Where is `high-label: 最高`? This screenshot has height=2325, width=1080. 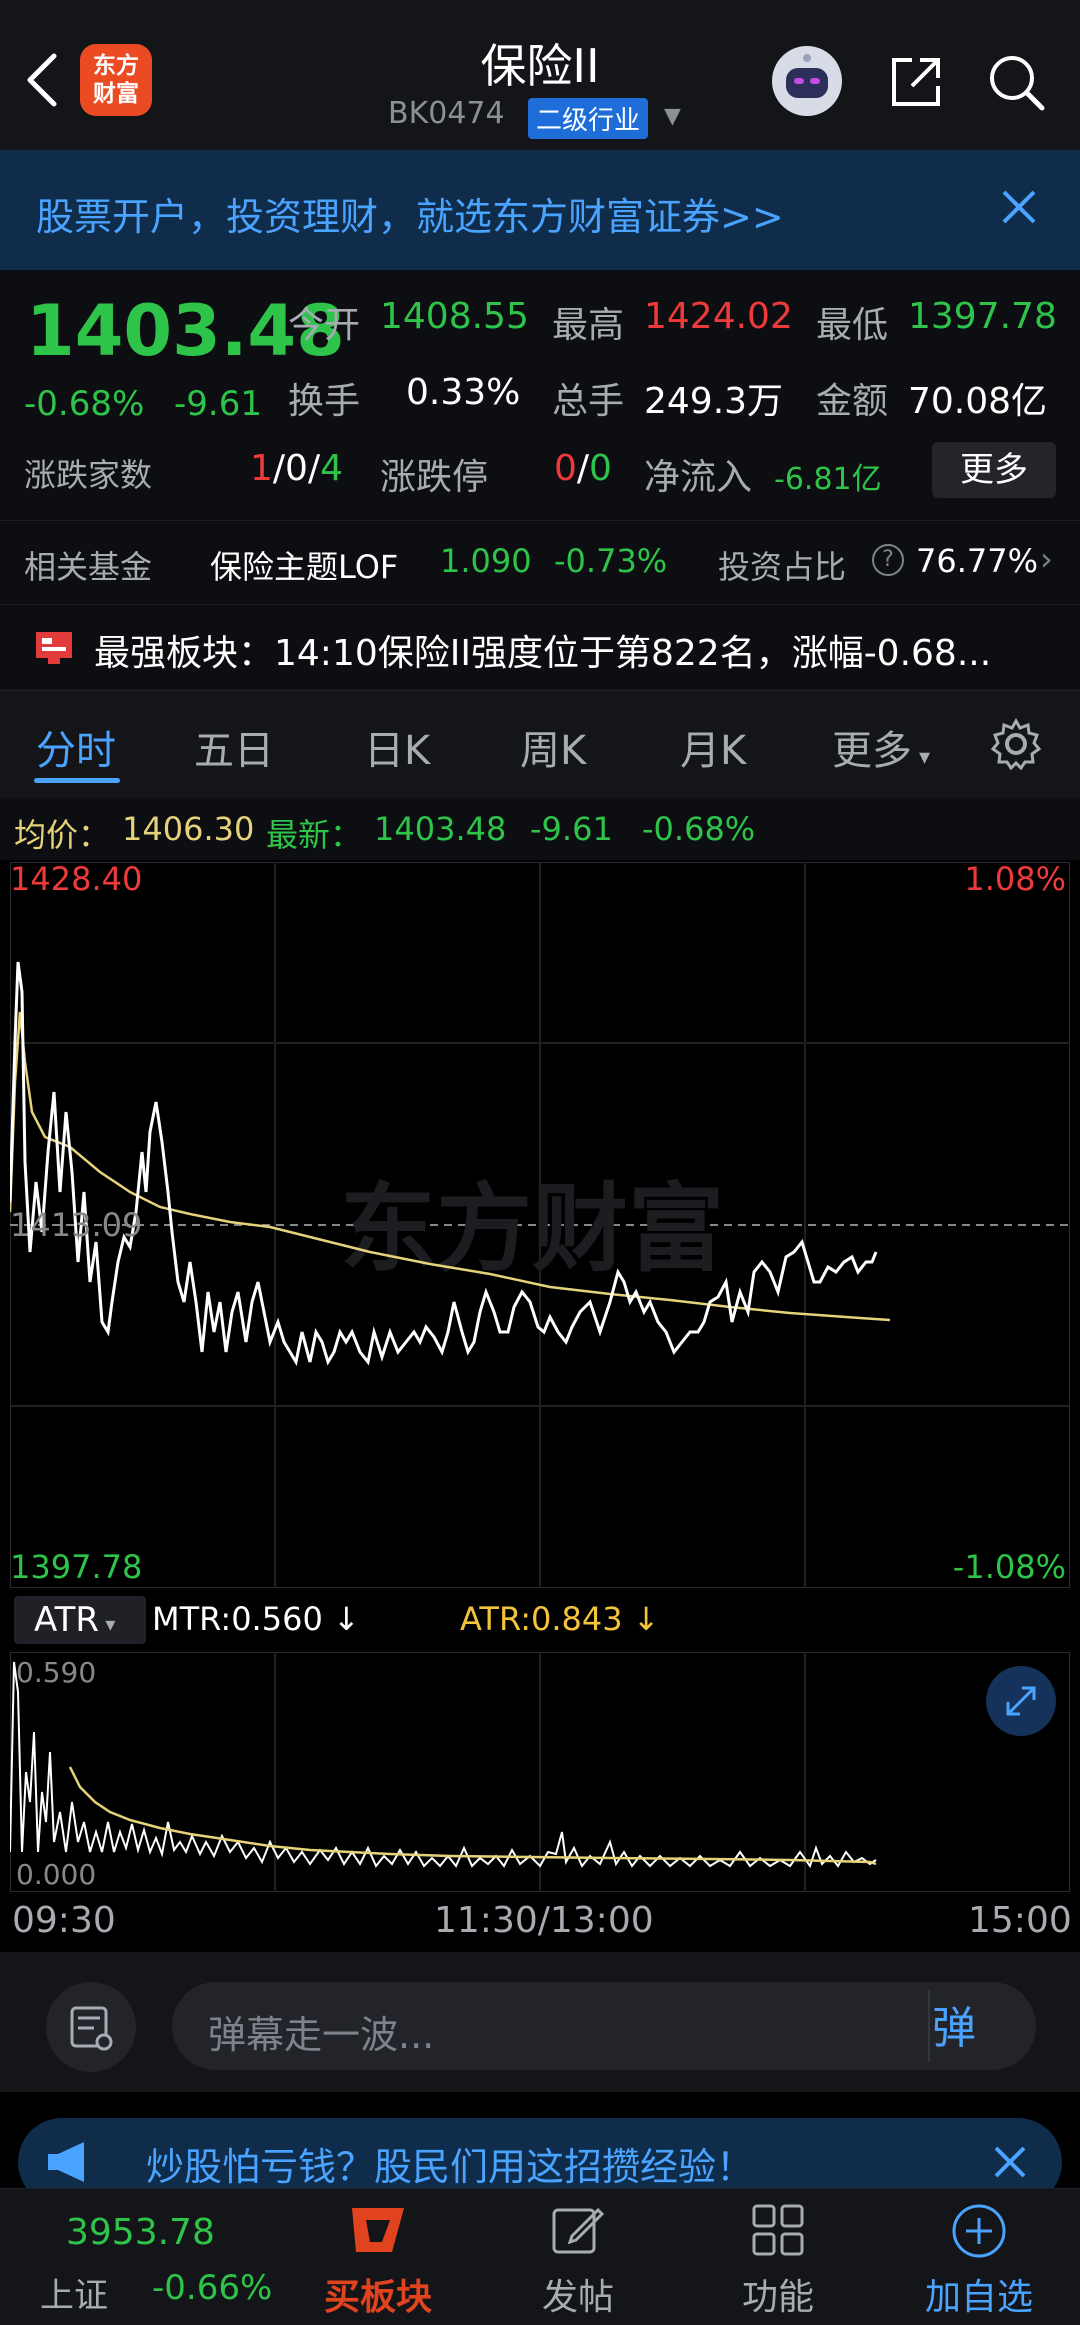
high-label: 最高 is located at coordinates (588, 325).